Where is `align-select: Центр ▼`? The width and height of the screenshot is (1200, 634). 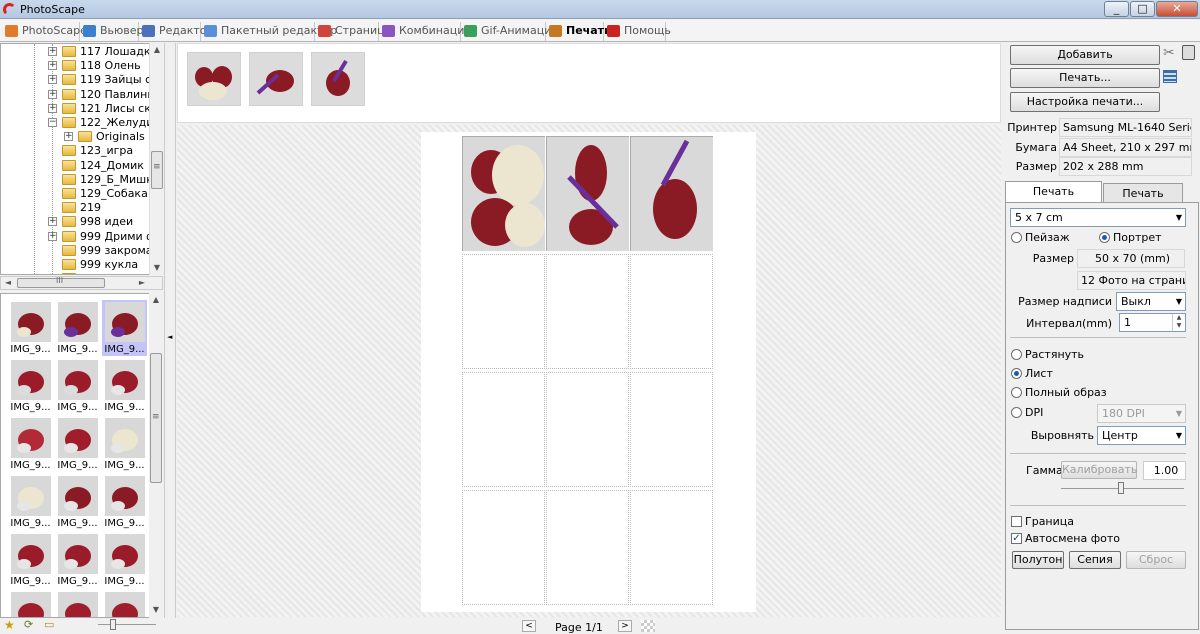 align-select: Центр ▼ is located at coordinates (1141, 435).